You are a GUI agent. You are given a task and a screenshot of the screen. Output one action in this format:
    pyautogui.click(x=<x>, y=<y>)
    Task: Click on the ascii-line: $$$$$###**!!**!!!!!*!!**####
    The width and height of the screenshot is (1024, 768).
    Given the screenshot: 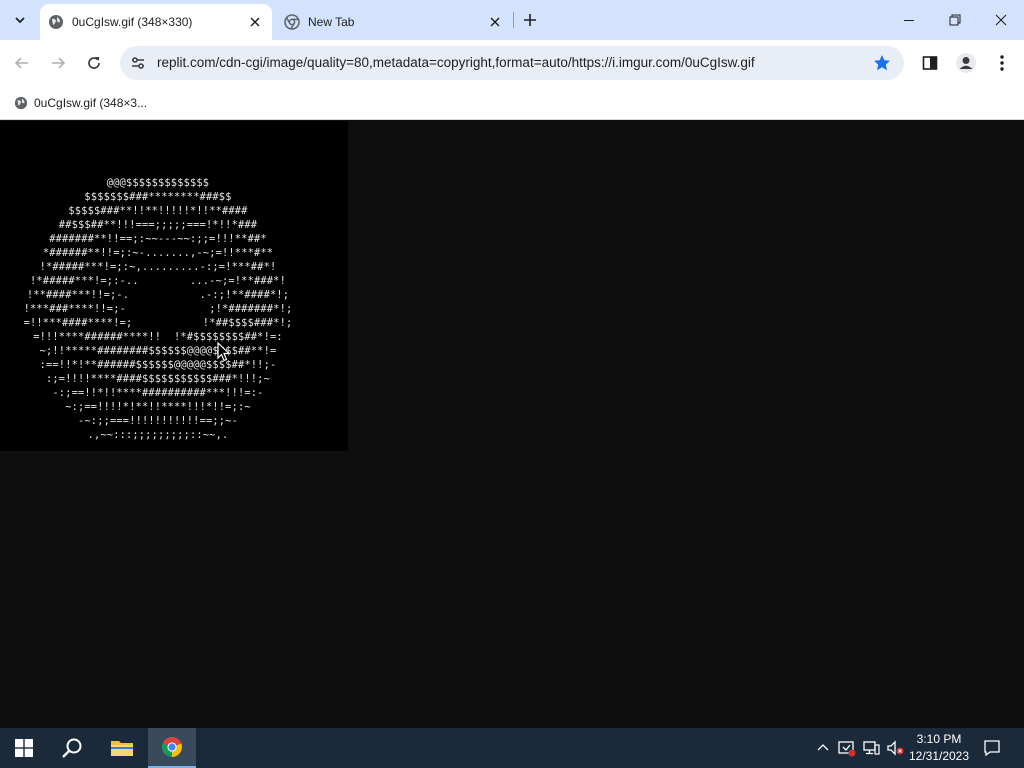 What is the action you would take?
    pyautogui.click(x=158, y=211)
    